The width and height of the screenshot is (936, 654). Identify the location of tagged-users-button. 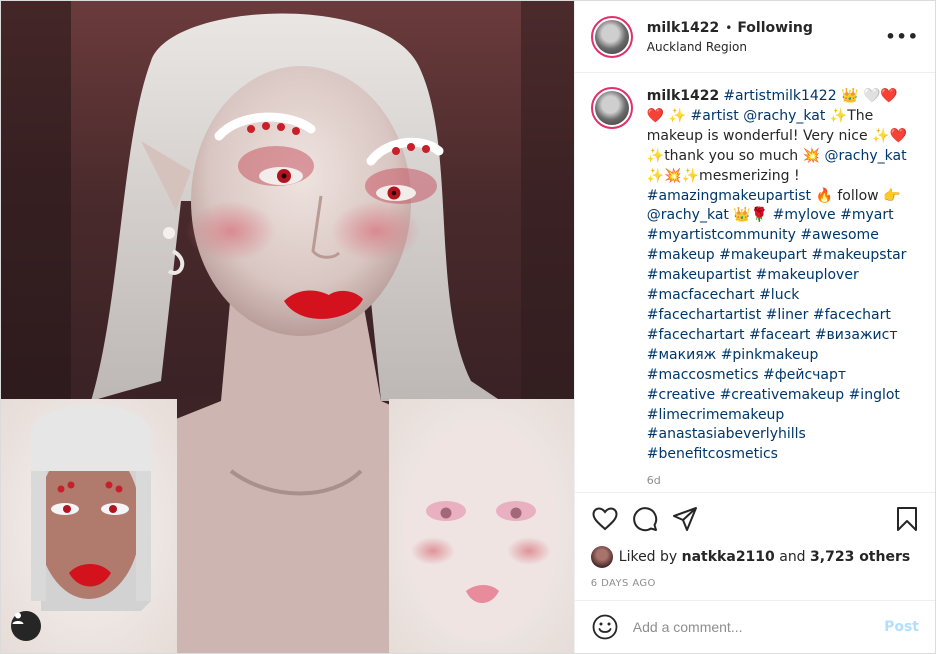
(26, 626).